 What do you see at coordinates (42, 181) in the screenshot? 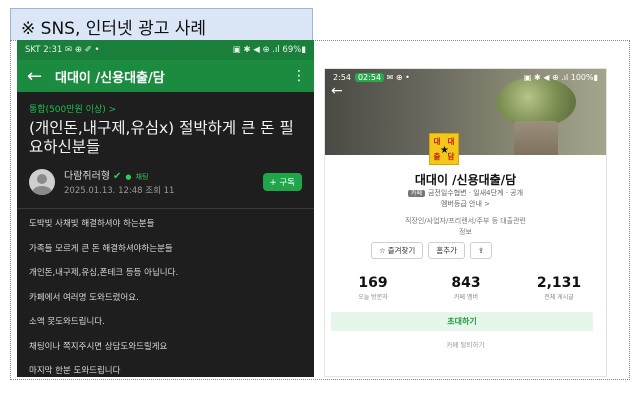
I see `avatar` at bounding box center [42, 181].